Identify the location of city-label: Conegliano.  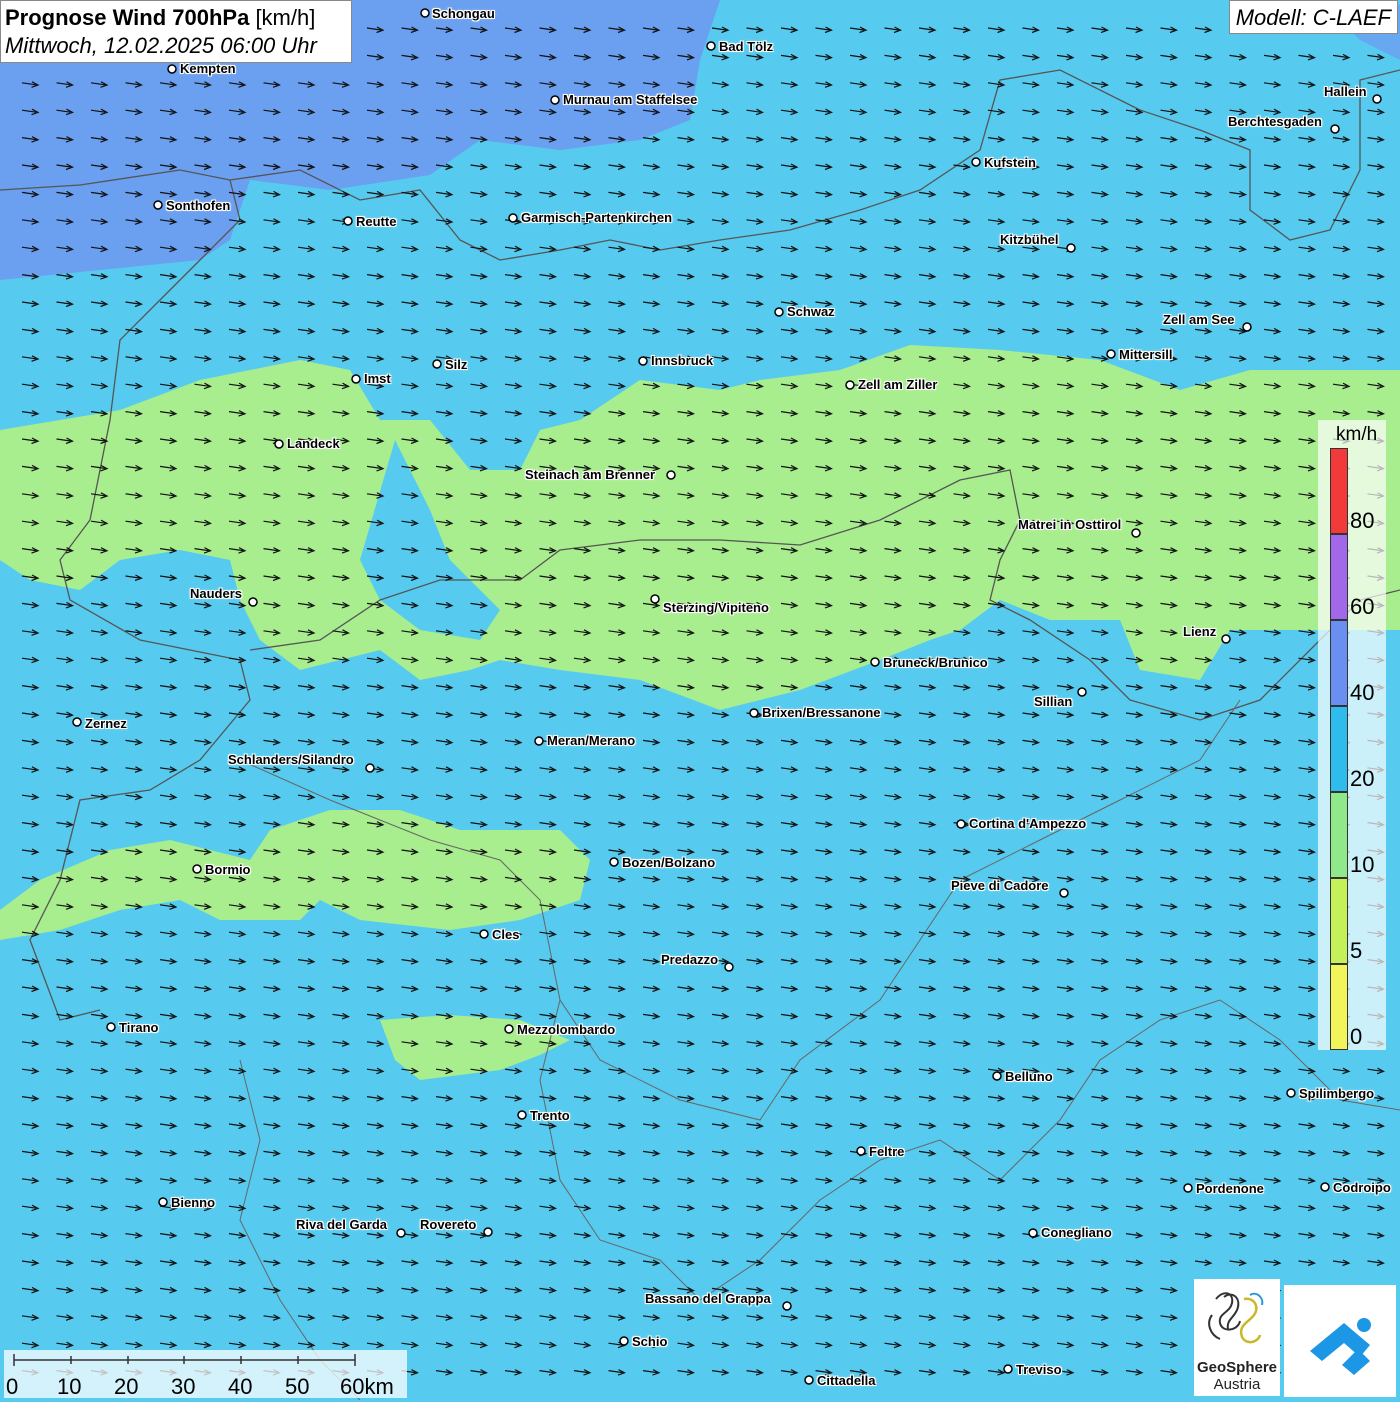
(1076, 1232).